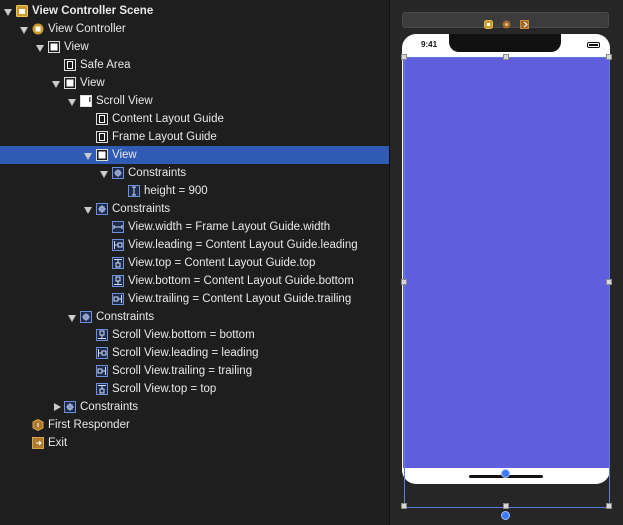 The width and height of the screenshot is (623, 525). I want to click on width-constraint-icon, so click(118, 227).